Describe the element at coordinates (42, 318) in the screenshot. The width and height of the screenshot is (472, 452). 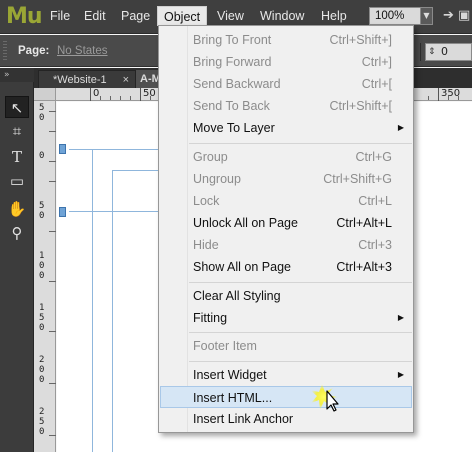
I see `ruler-label: 1 5 0` at that location.